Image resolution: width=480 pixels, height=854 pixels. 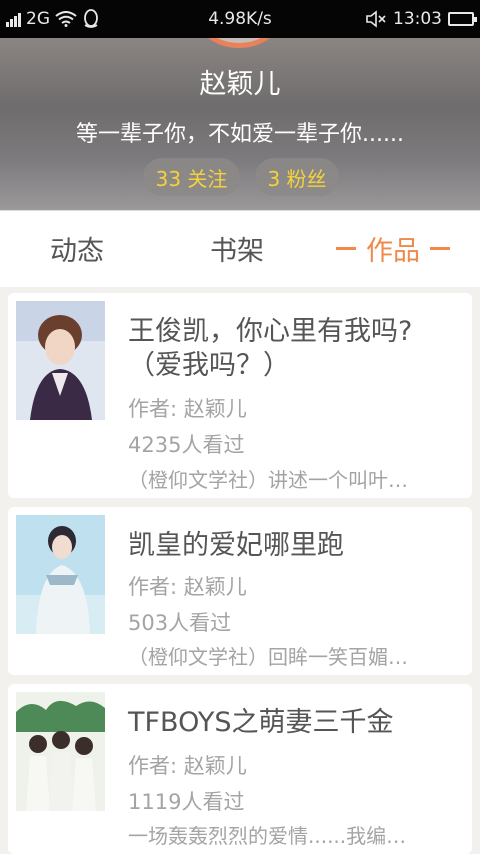 I want to click on work-views: 1119人看过, so click(x=186, y=802).